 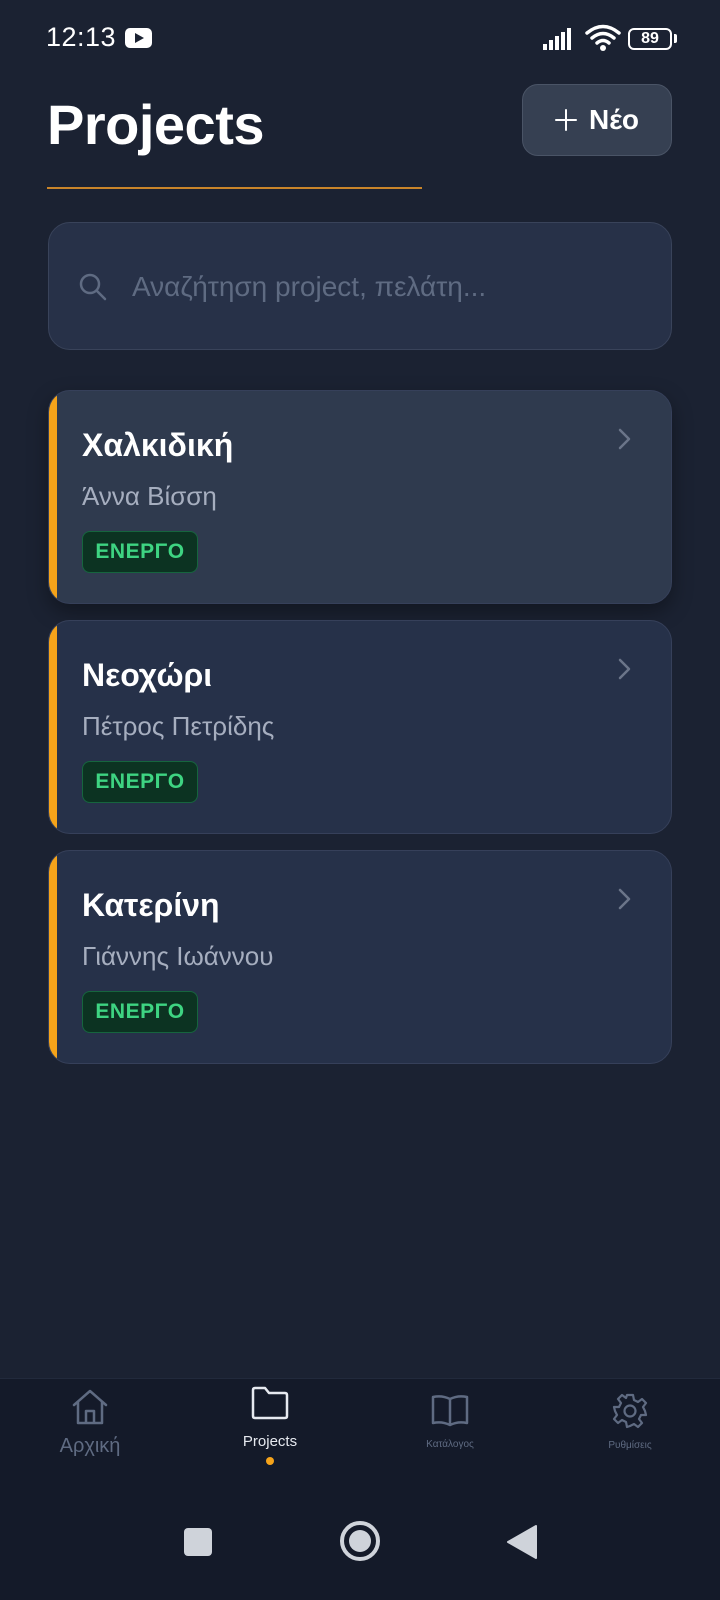 What do you see at coordinates (360, 39) in the screenshot?
I see `status-bar: 12:13 89` at bounding box center [360, 39].